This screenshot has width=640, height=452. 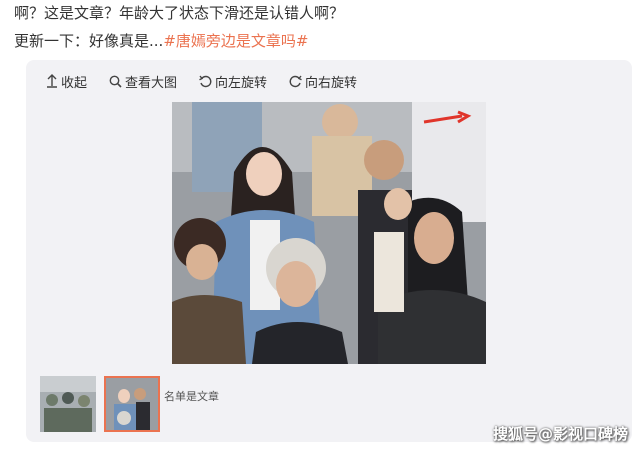 What do you see at coordinates (191, 396) in the screenshot?
I see `thumbnail-caption: 名单是文章` at bounding box center [191, 396].